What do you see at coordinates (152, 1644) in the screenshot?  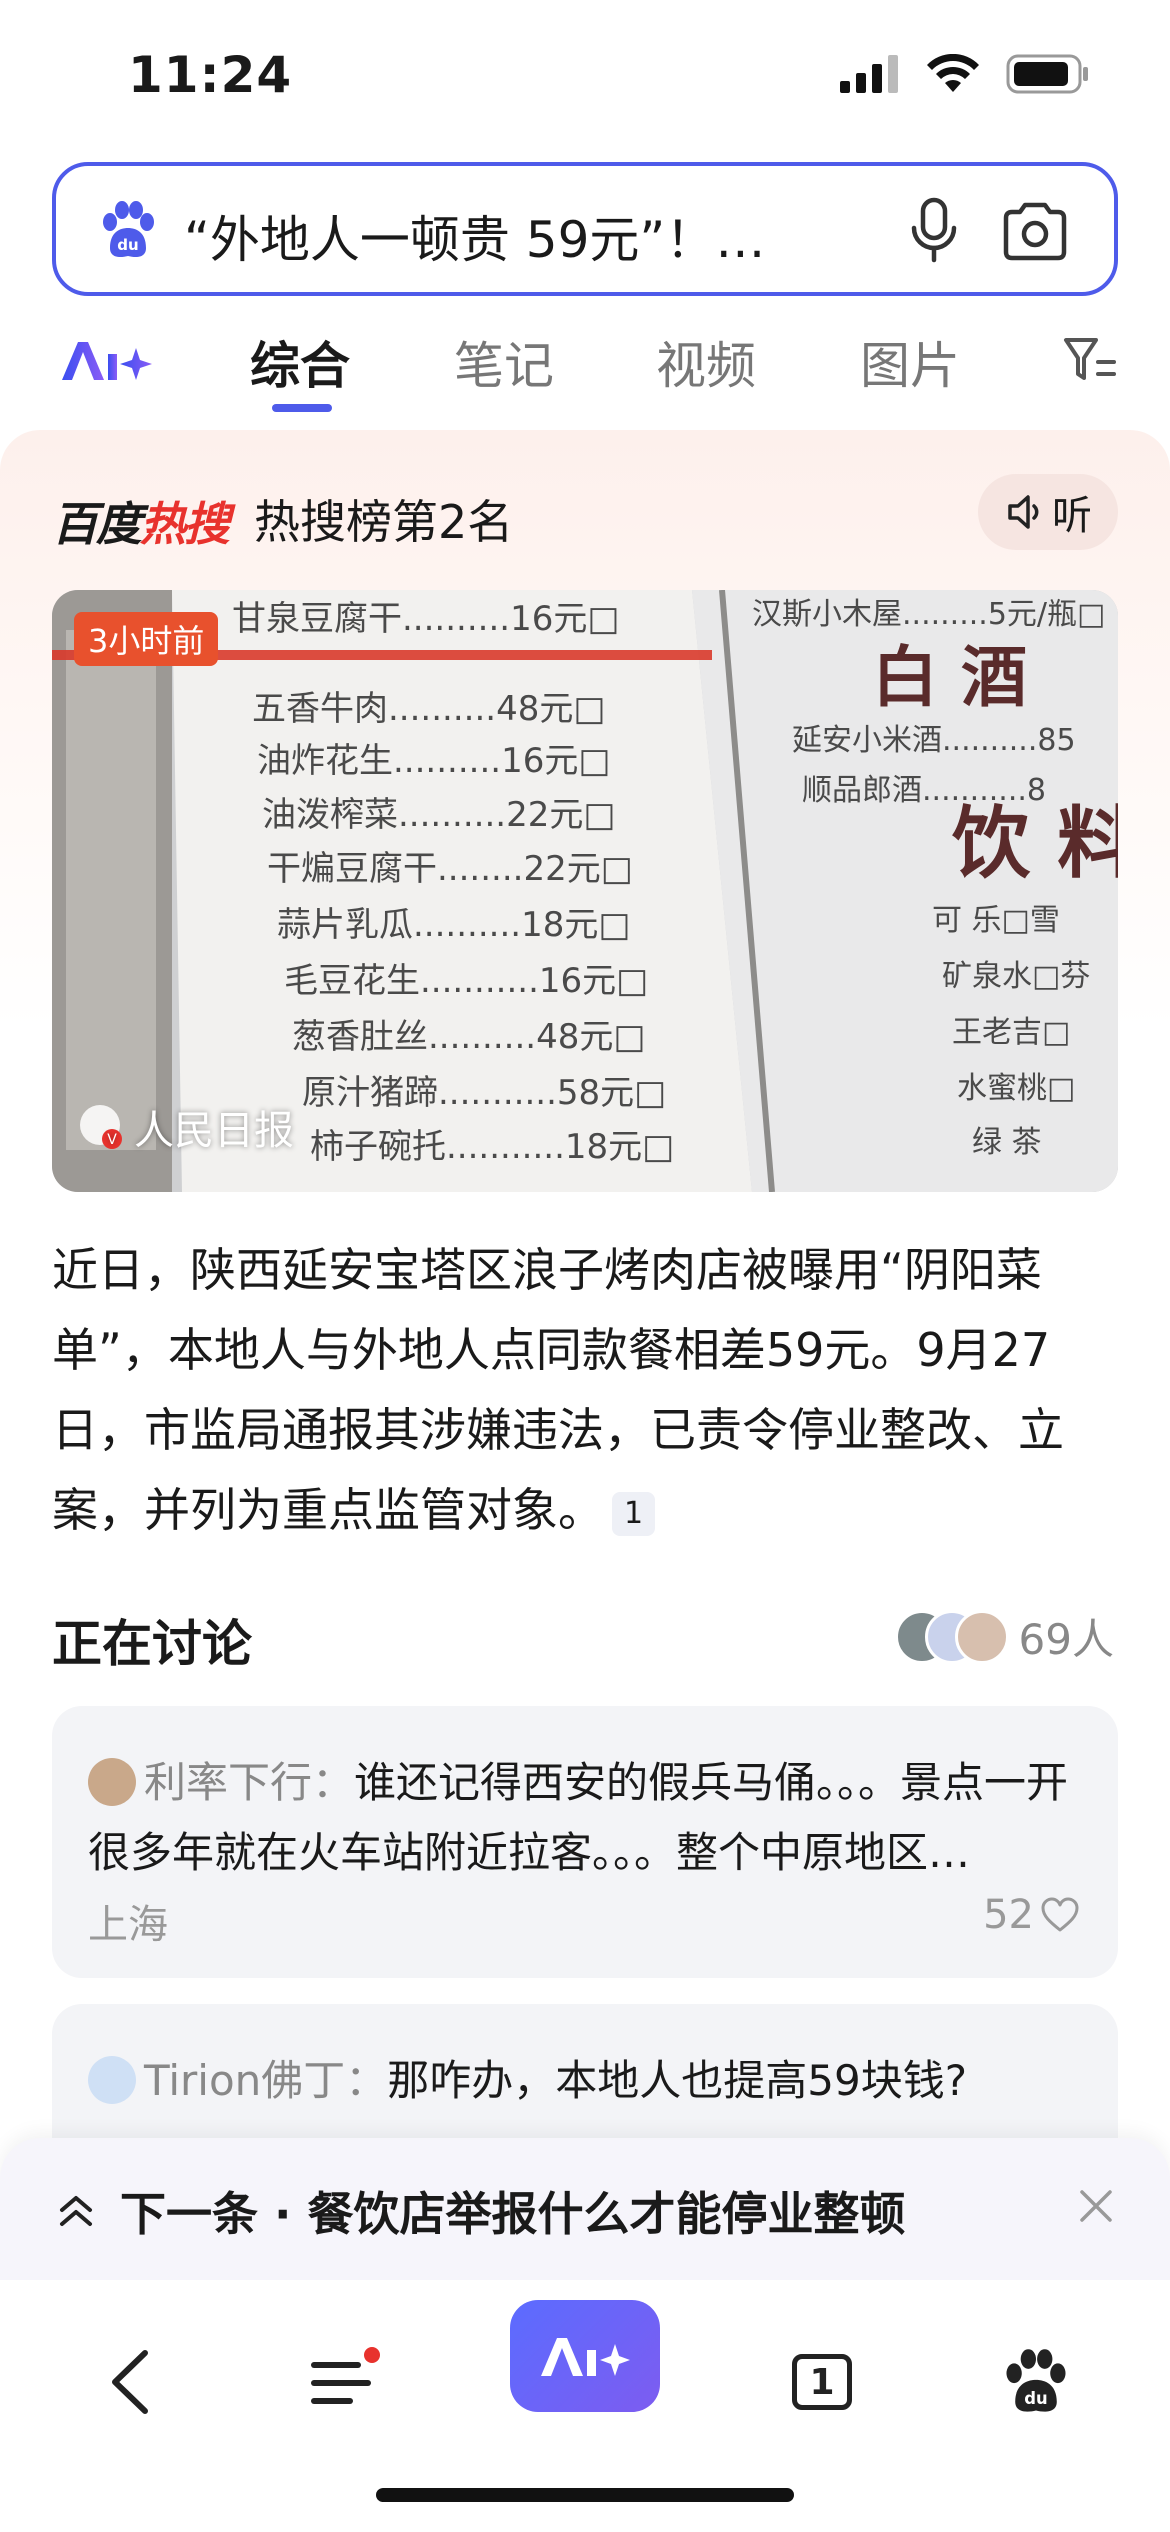 I see `discussion-title: 正在讨论` at bounding box center [152, 1644].